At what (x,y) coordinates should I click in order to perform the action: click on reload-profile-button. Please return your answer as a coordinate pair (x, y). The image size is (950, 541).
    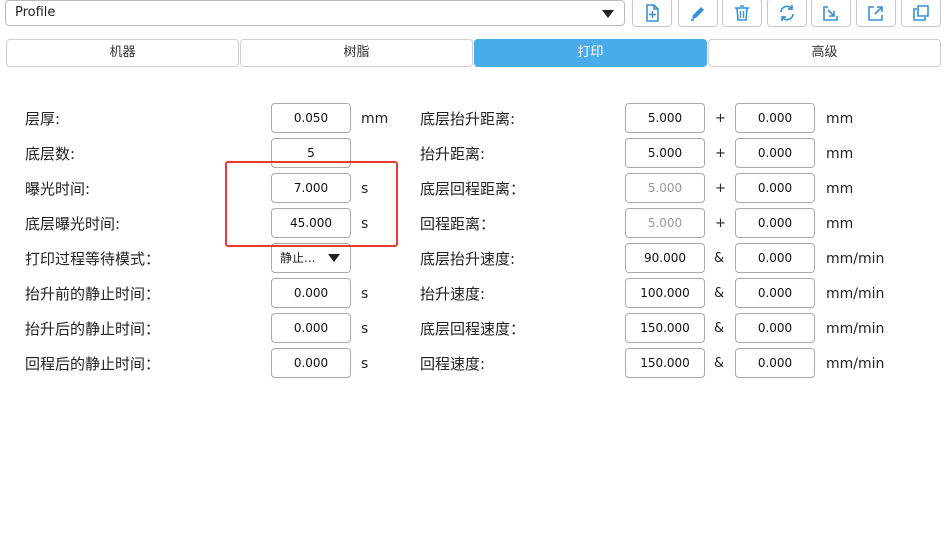
    Looking at the image, I should click on (787, 13).